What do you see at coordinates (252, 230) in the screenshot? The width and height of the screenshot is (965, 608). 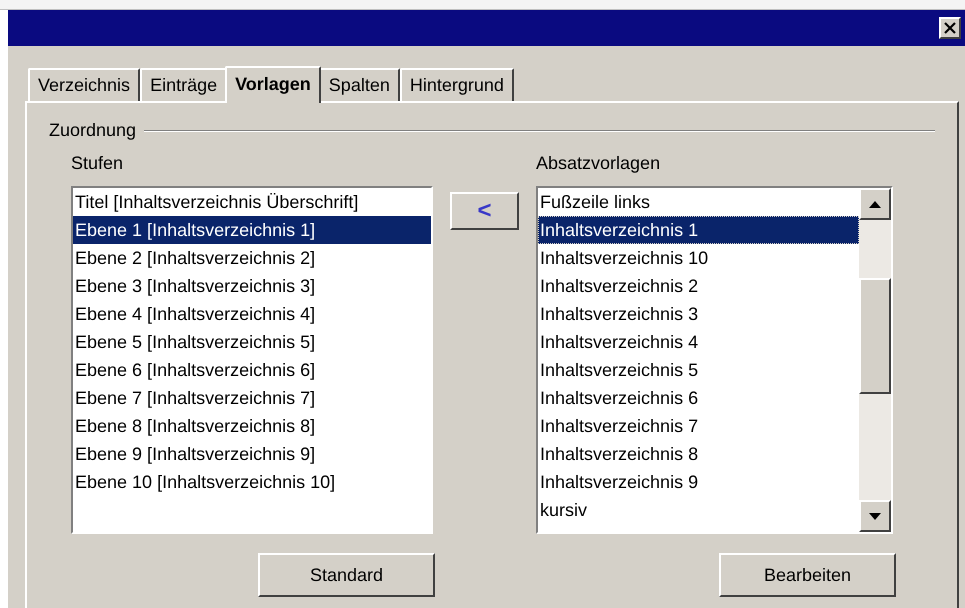 I see `list-item: Ebene 1 [Inhaltsverzeichnis 1]` at bounding box center [252, 230].